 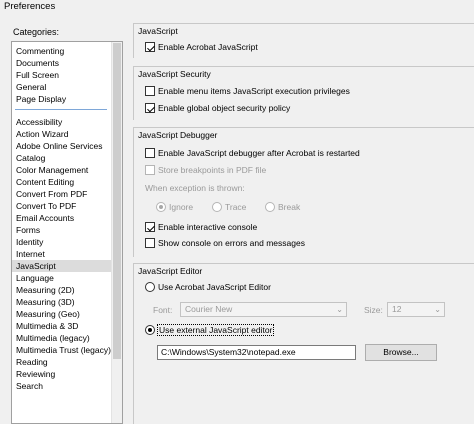 What do you see at coordinates (373, 310) in the screenshot?
I see `size-label: Size:` at bounding box center [373, 310].